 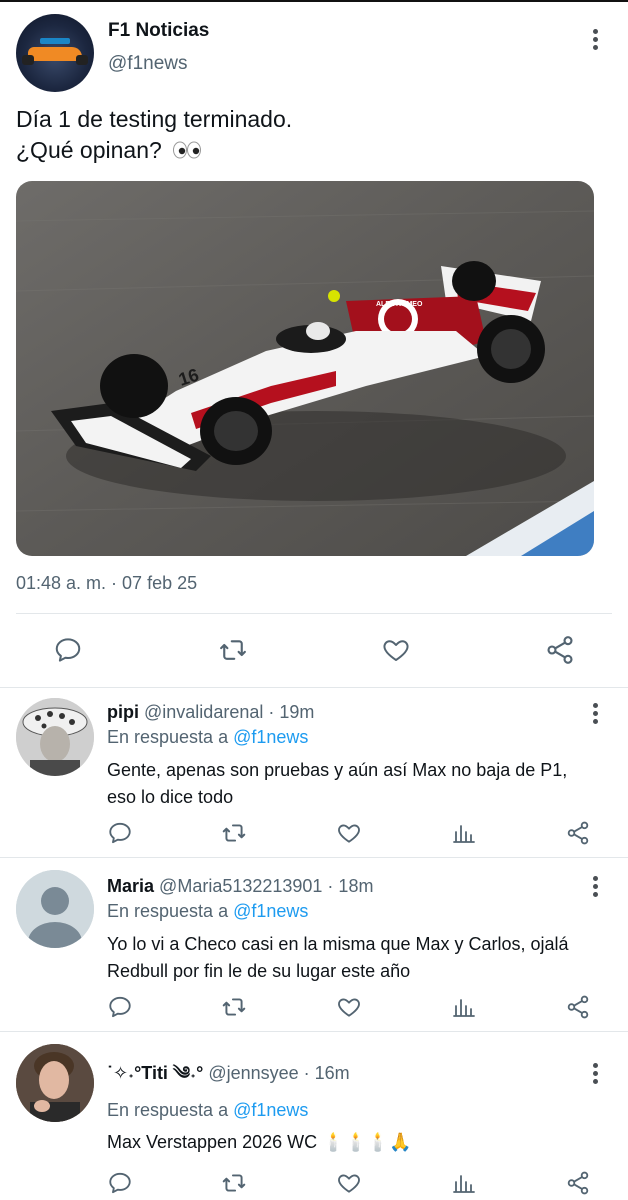 What do you see at coordinates (55, 41) in the screenshot?
I see `avatar-car-wing` at bounding box center [55, 41].